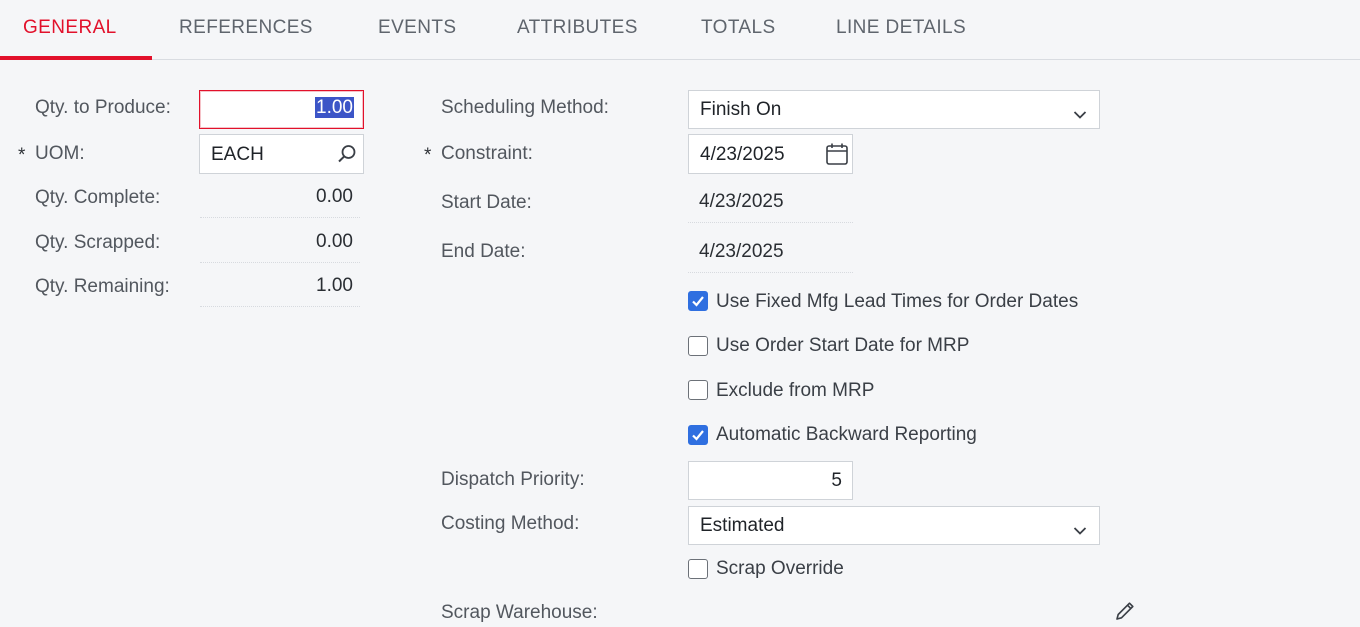 The width and height of the screenshot is (1360, 627). Describe the element at coordinates (525, 107) in the screenshot. I see `scheduling-method-label: Scheduling Method:` at that location.